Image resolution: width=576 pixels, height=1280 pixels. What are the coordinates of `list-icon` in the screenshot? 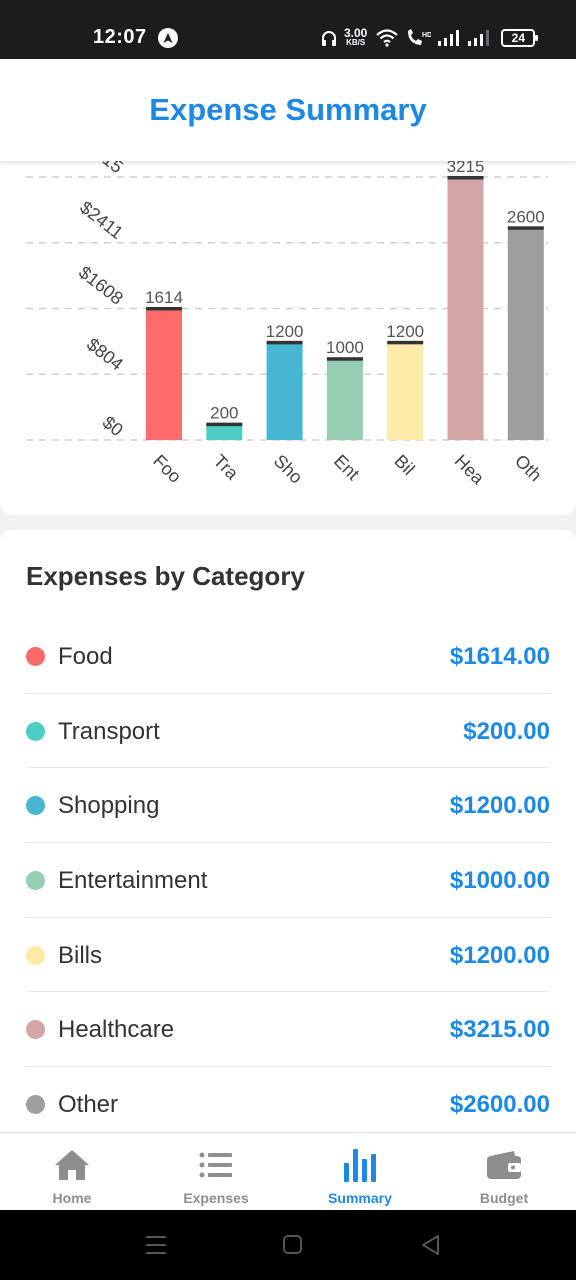 It's located at (216, 1165).